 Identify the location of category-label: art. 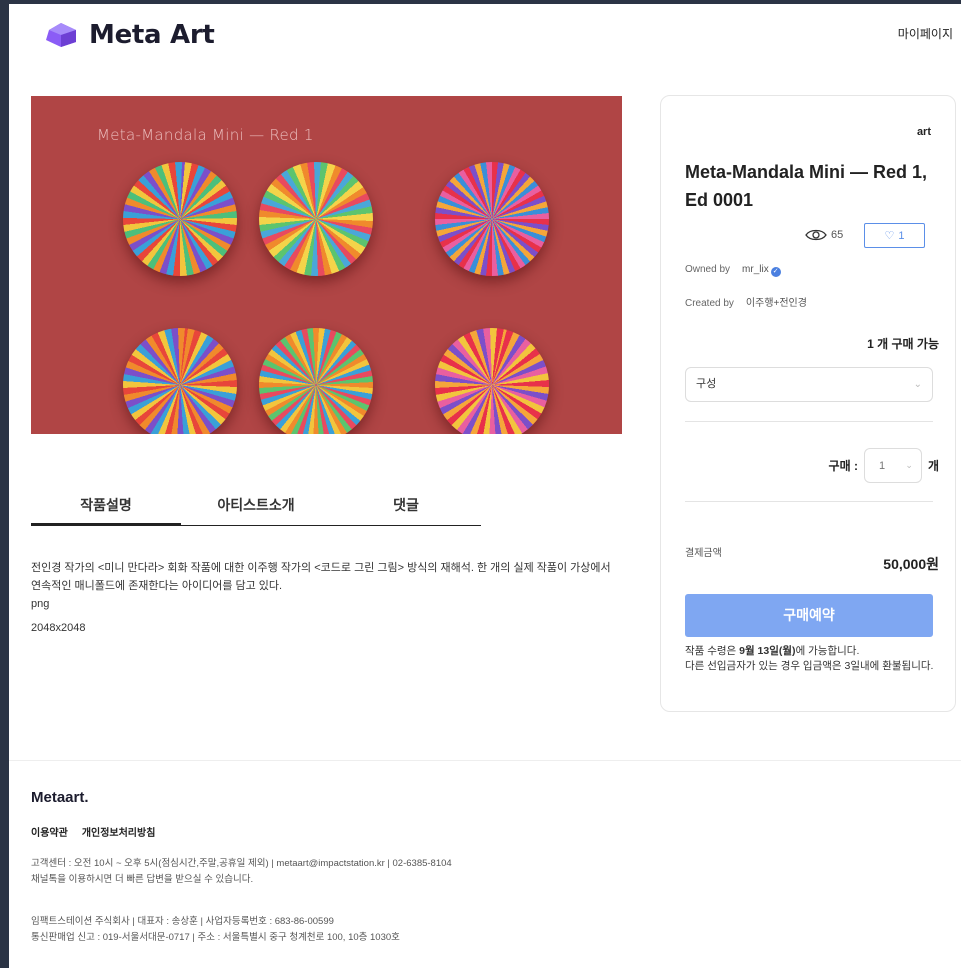
(923, 132).